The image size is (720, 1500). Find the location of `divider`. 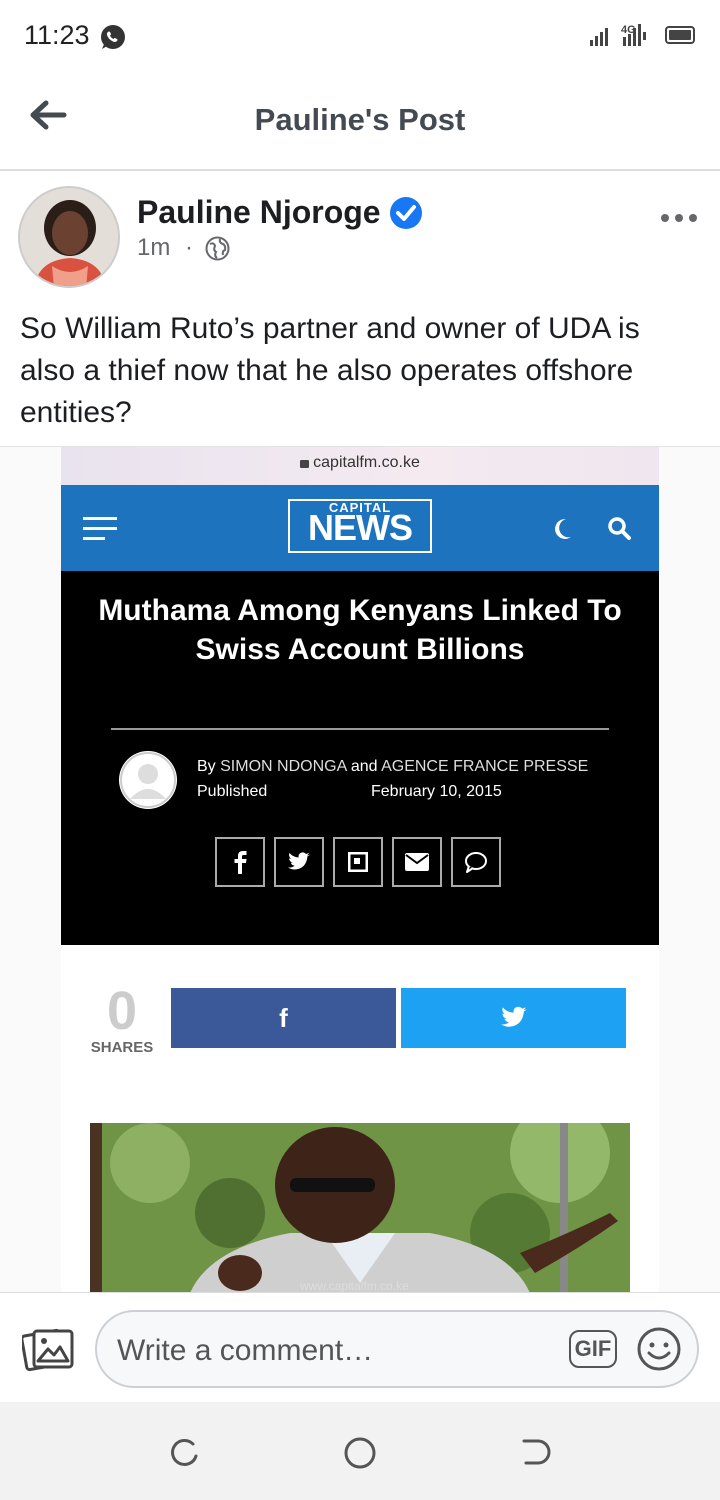

divider is located at coordinates (360, 729).